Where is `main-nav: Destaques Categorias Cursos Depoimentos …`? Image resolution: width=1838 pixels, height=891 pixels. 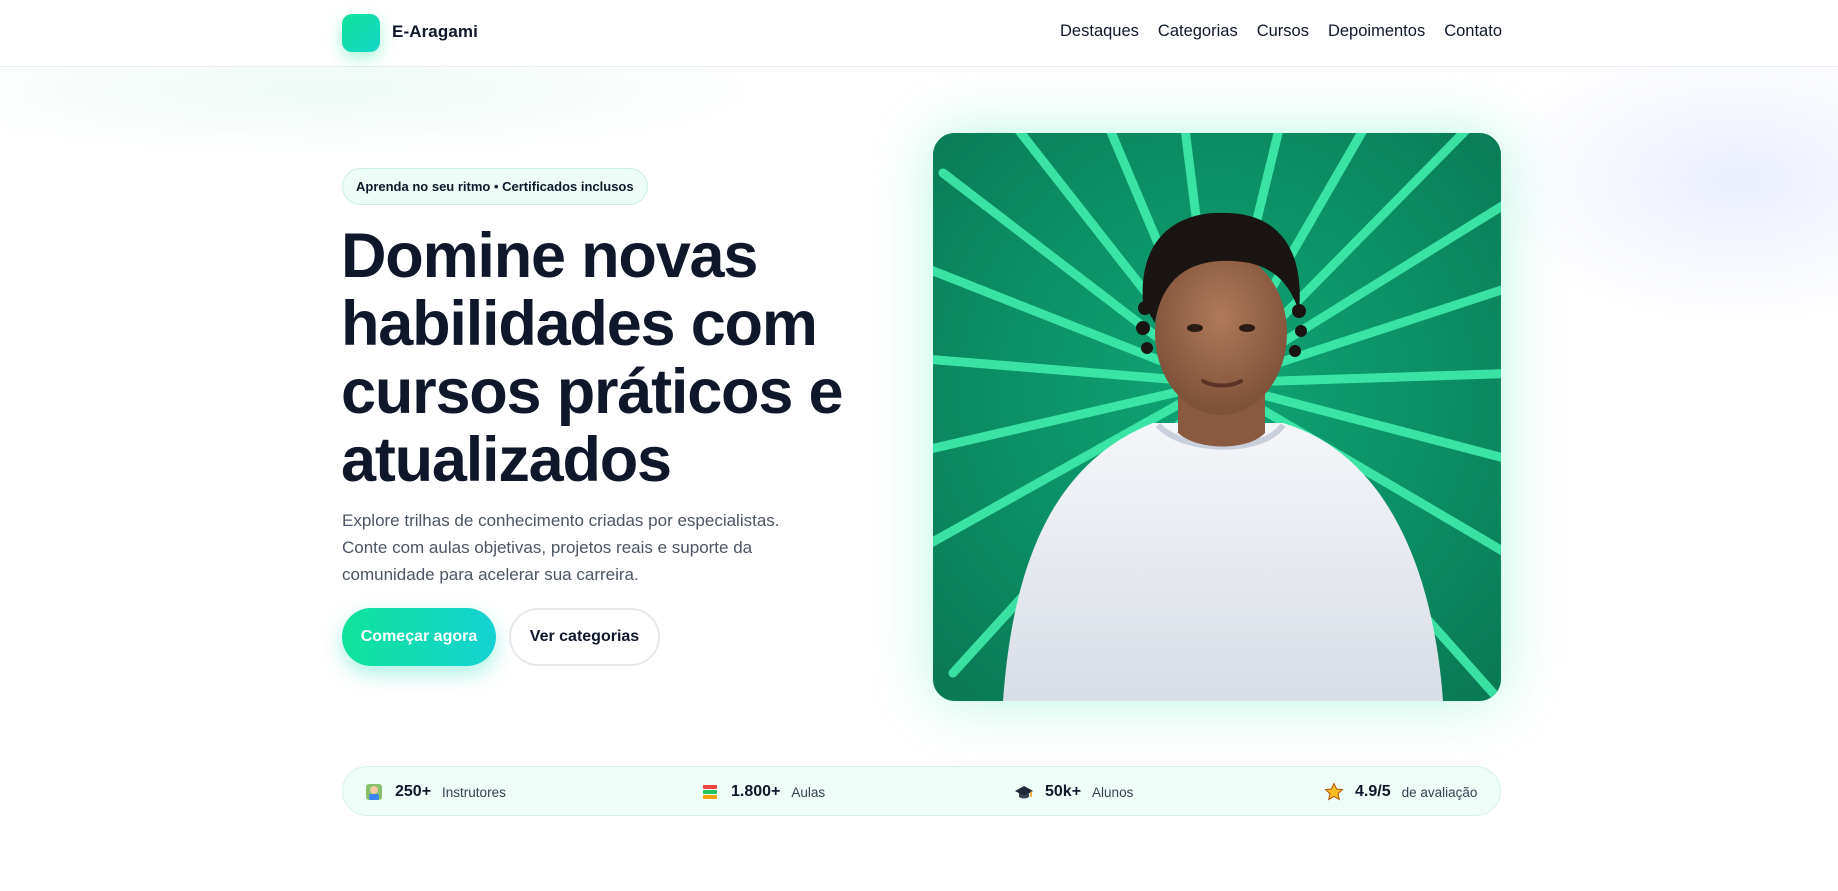 main-nav: Destaques Categorias Cursos Depoimentos … is located at coordinates (1281, 31).